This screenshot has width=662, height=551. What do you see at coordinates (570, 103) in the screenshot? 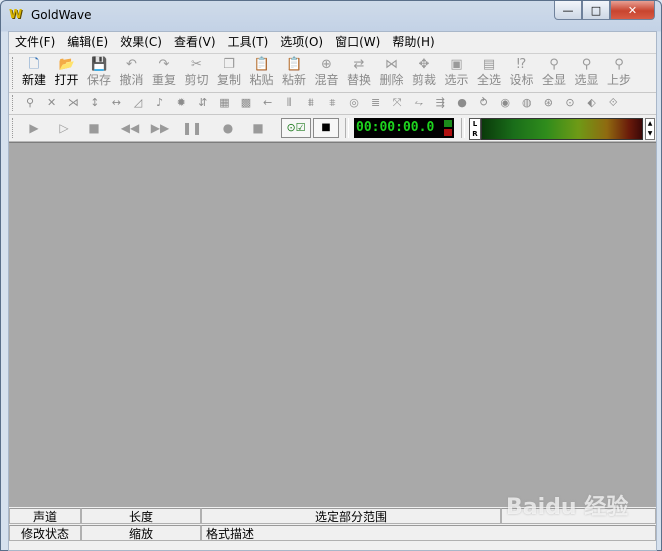
I see `expander-icon: ⊙` at bounding box center [570, 103].